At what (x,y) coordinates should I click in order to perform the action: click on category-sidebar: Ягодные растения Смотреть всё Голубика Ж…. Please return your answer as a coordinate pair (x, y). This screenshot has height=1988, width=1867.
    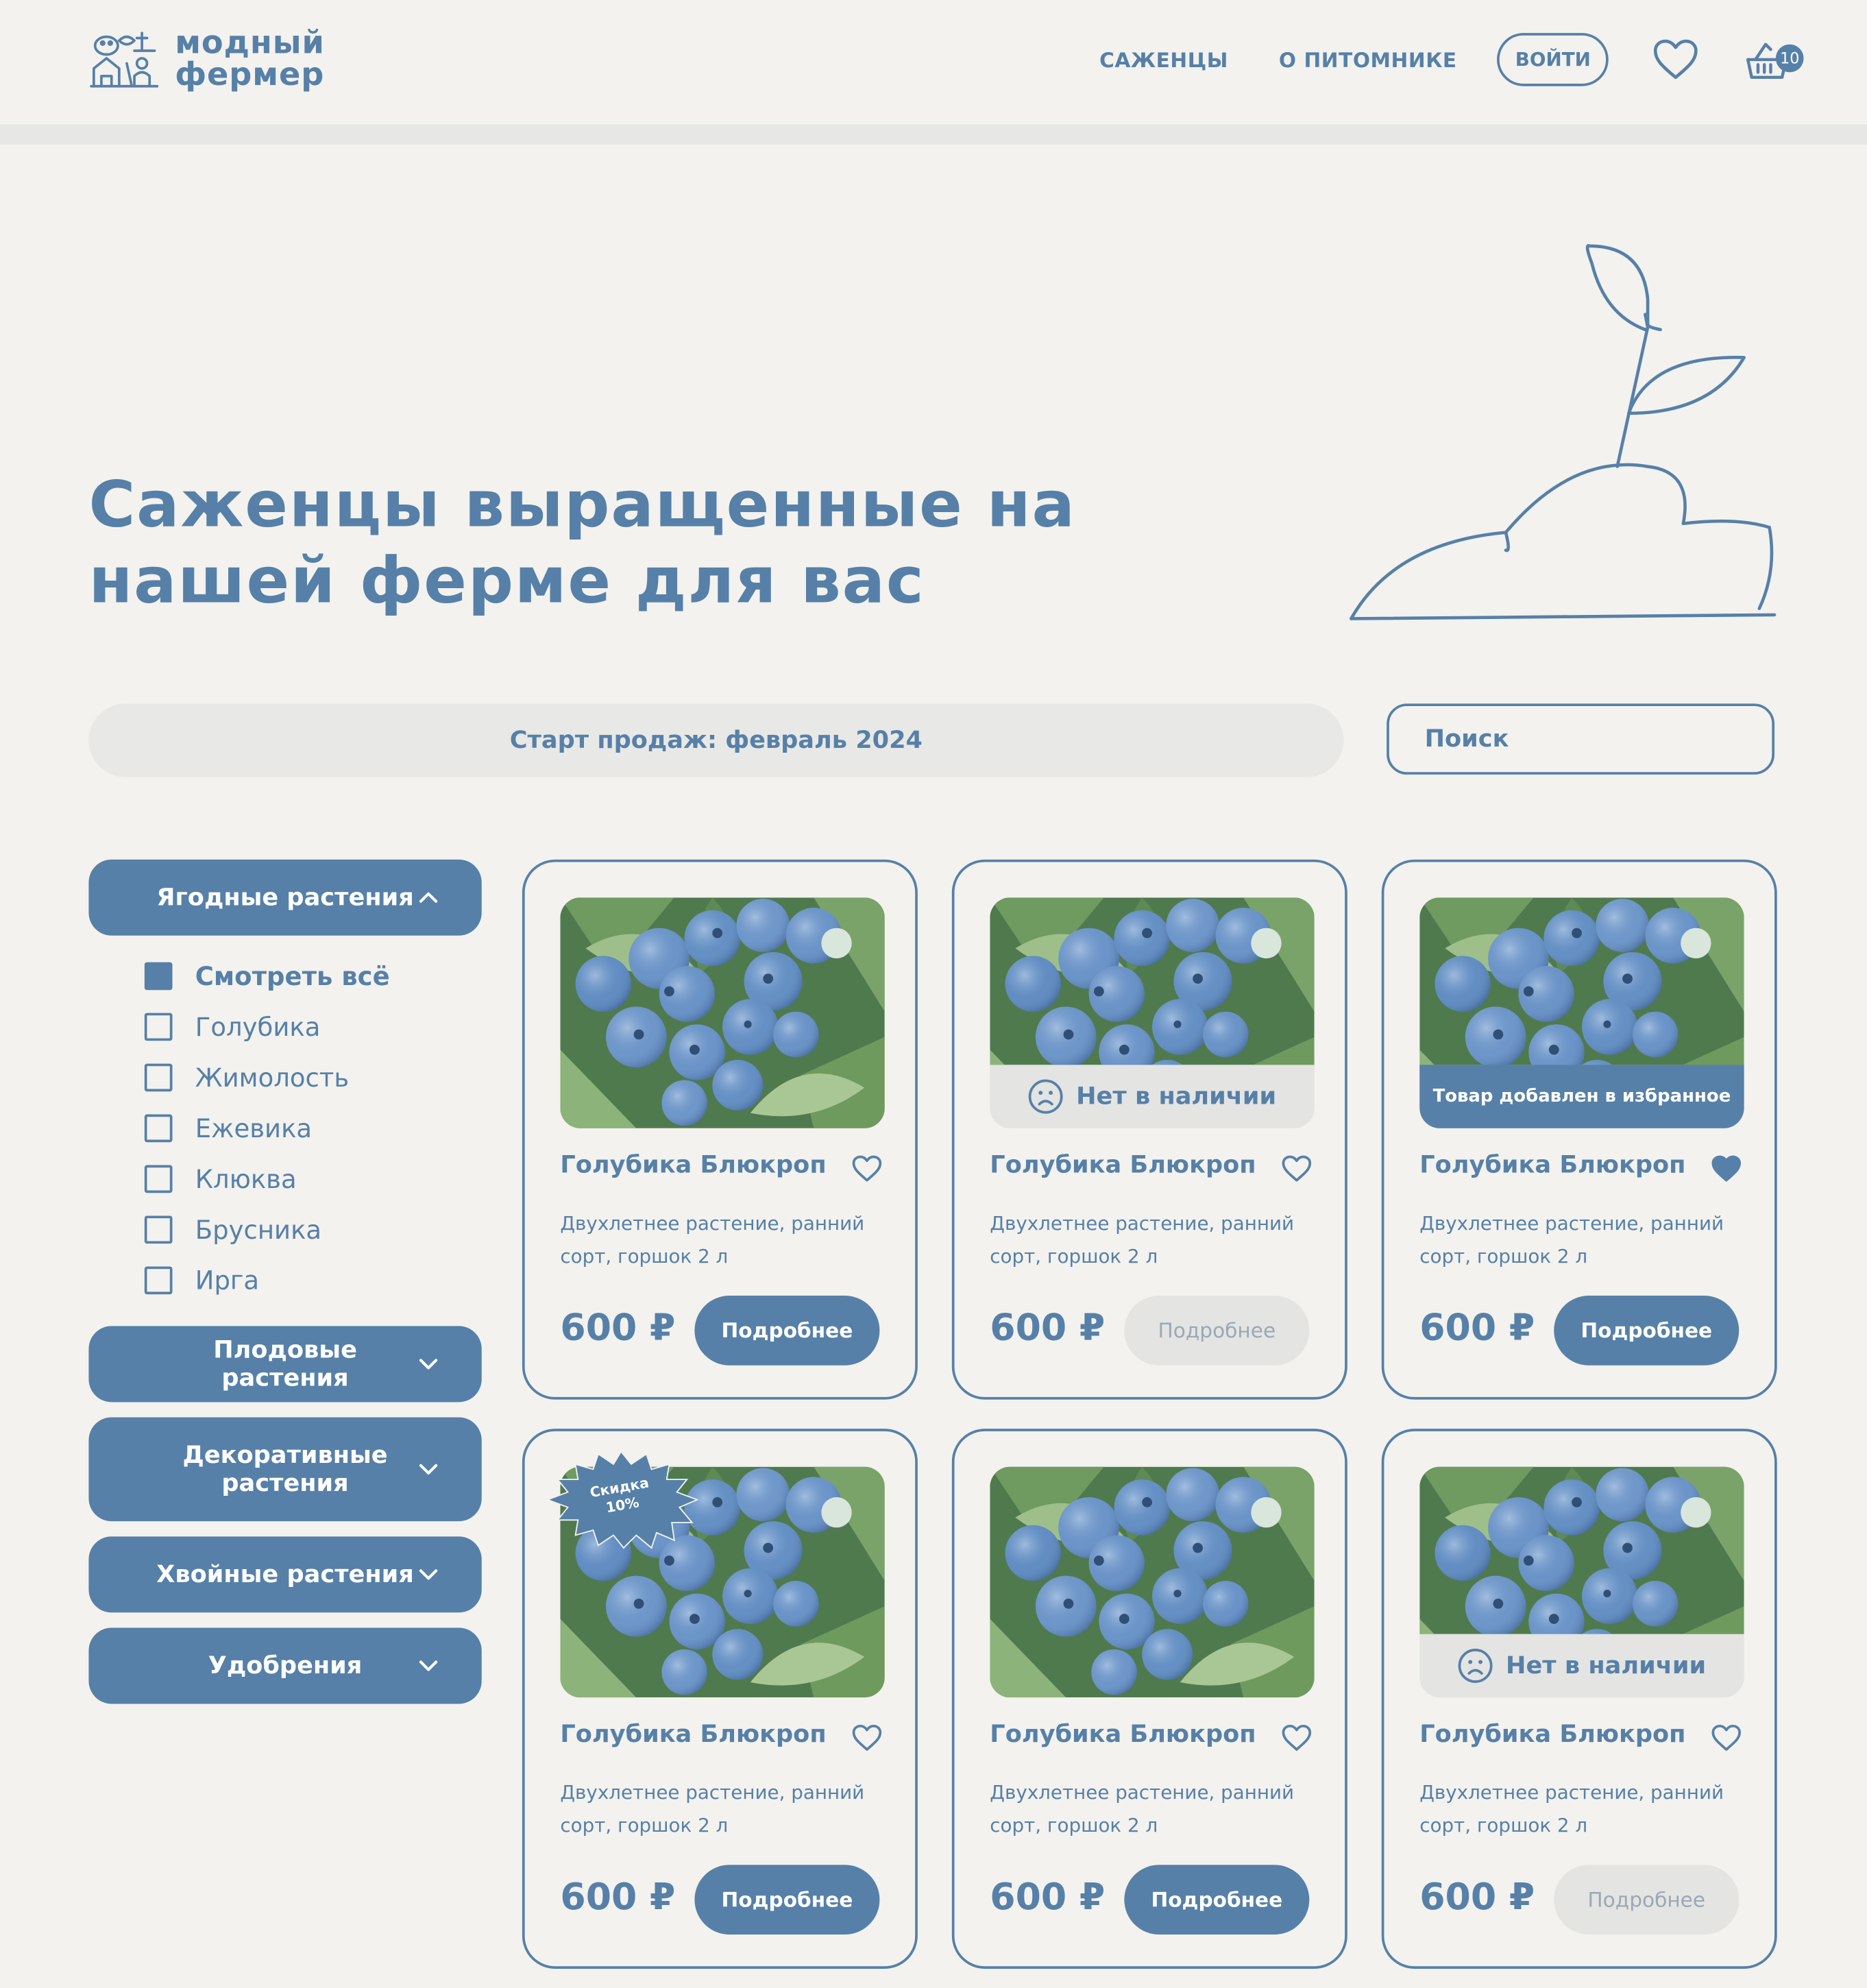
    Looking at the image, I should click on (285, 1289).